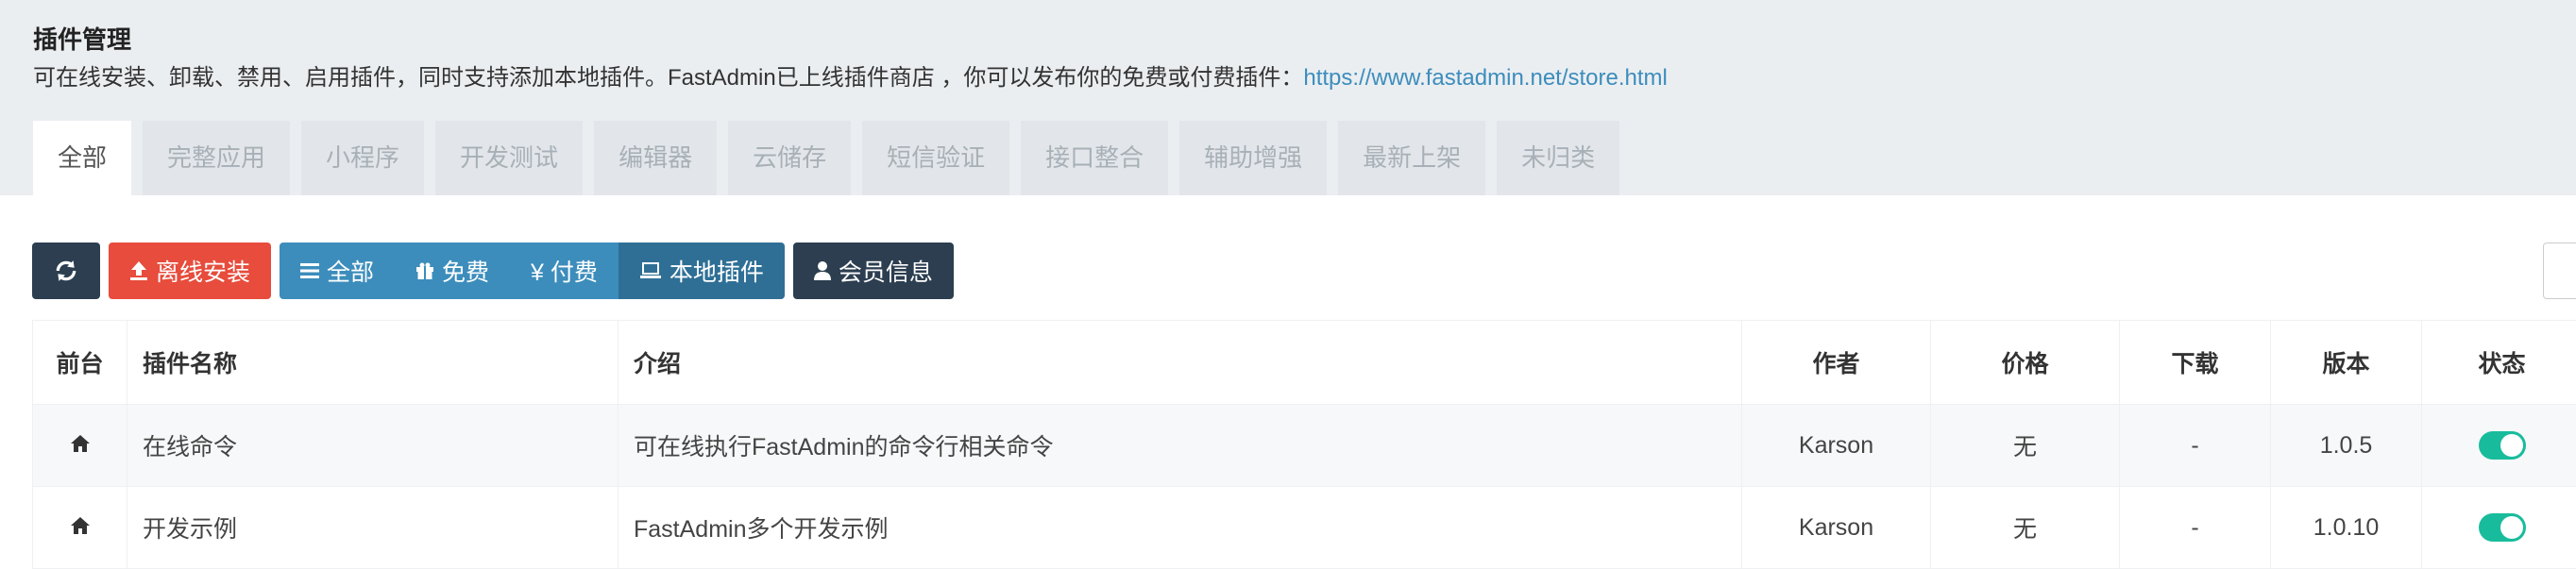 The height and width of the screenshot is (569, 2576). I want to click on refresh-button, so click(66, 271).